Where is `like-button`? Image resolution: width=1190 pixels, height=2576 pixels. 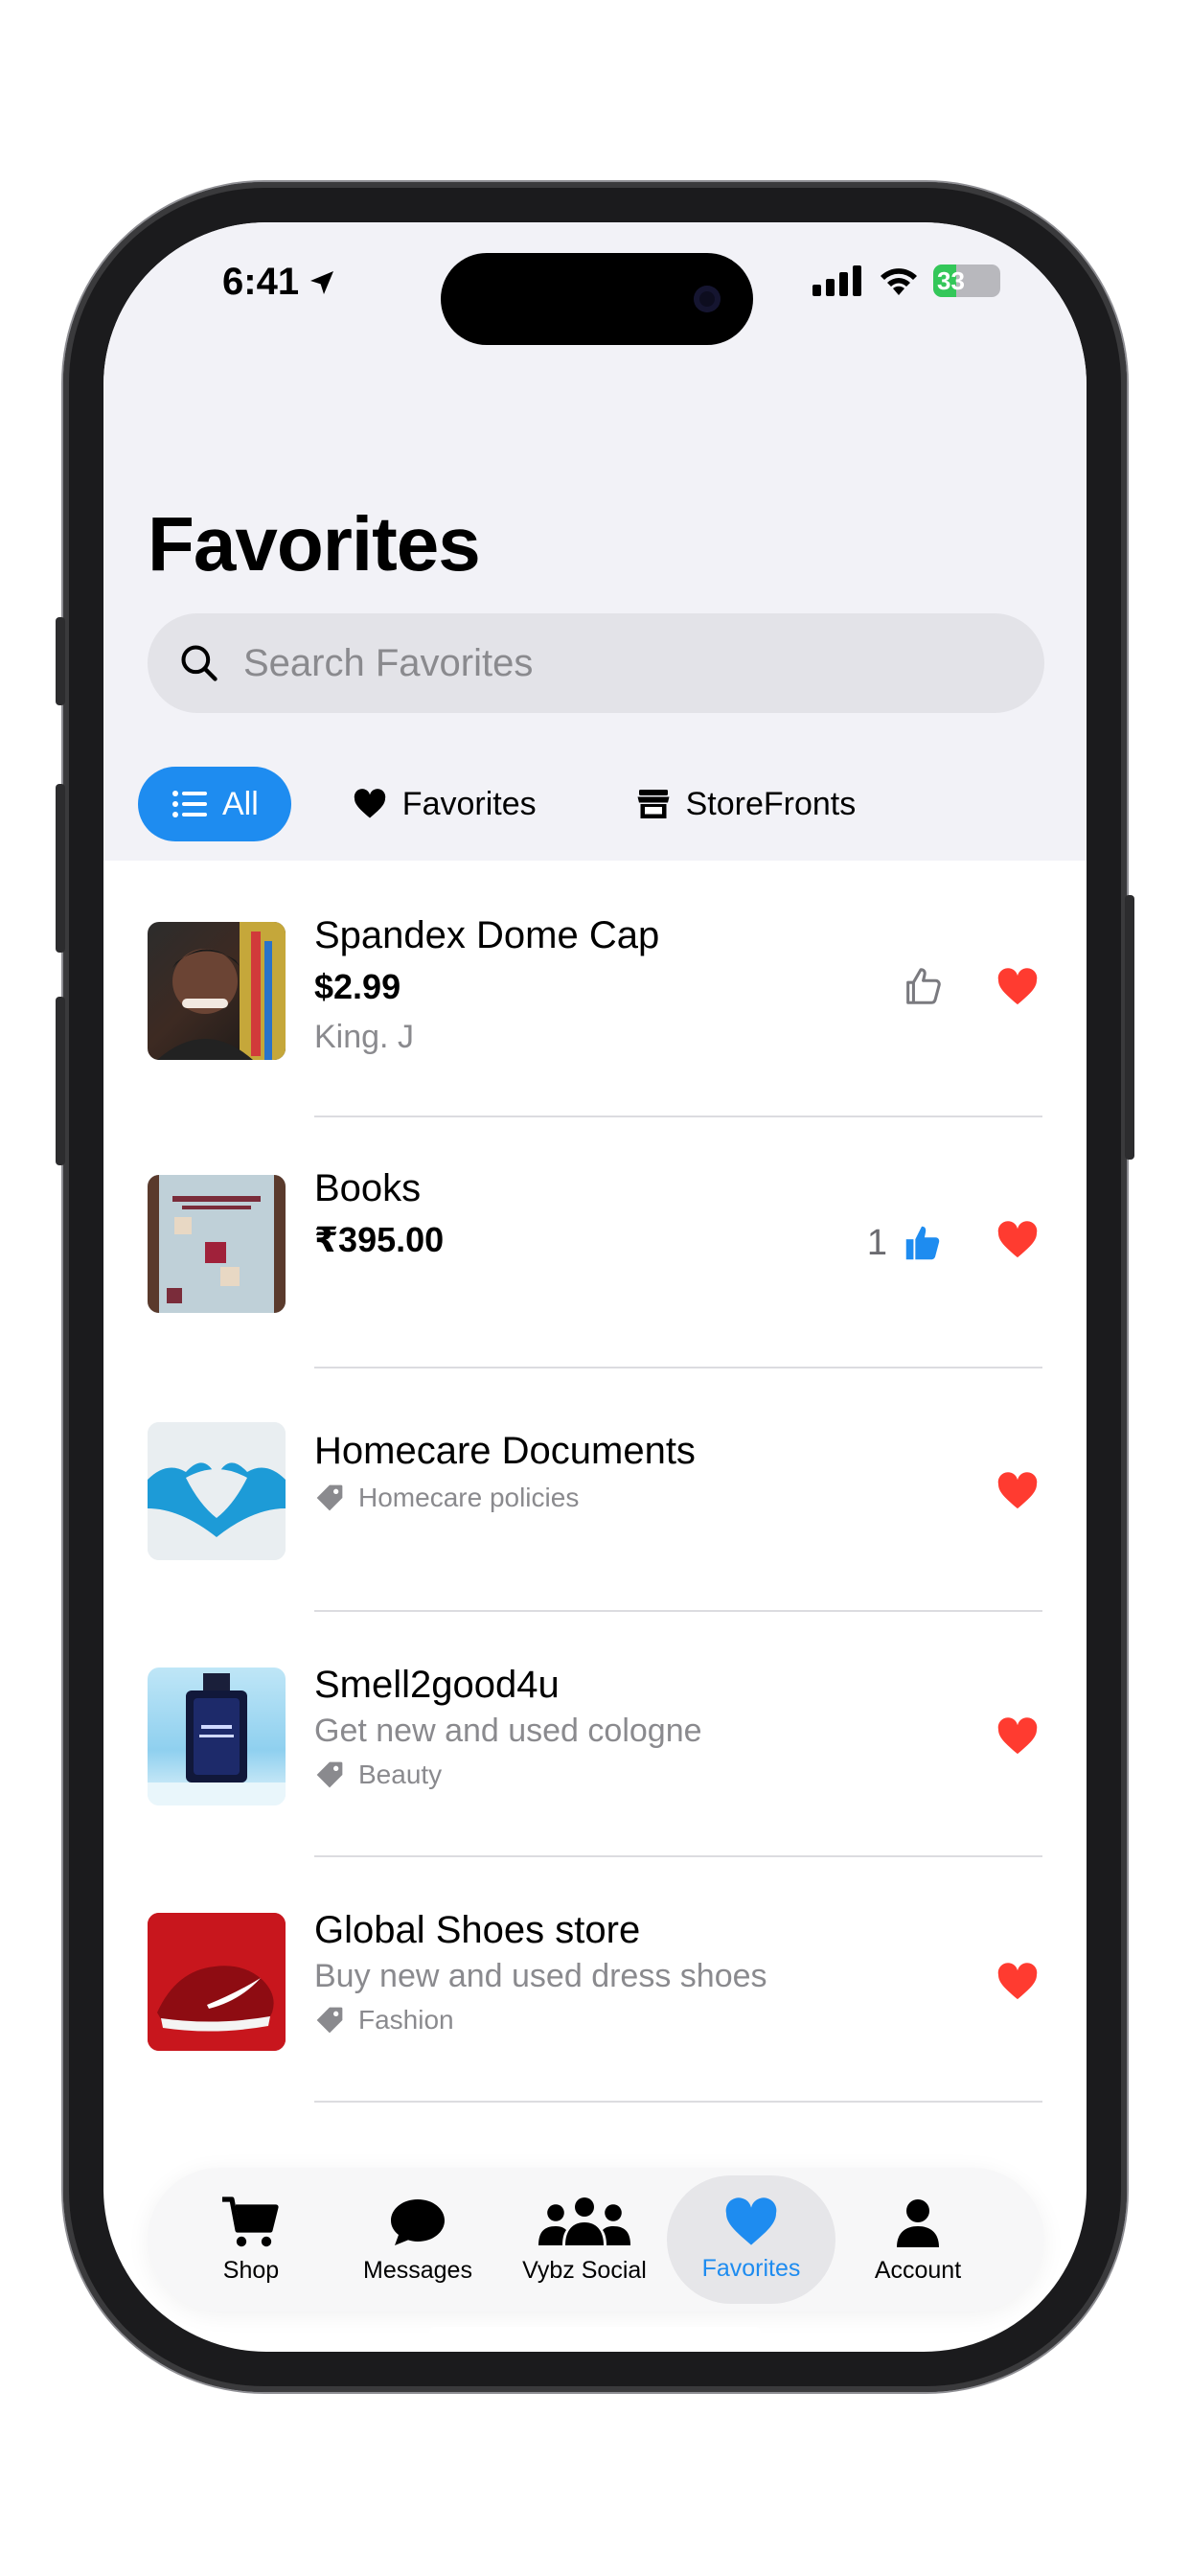
like-button is located at coordinates (923, 986).